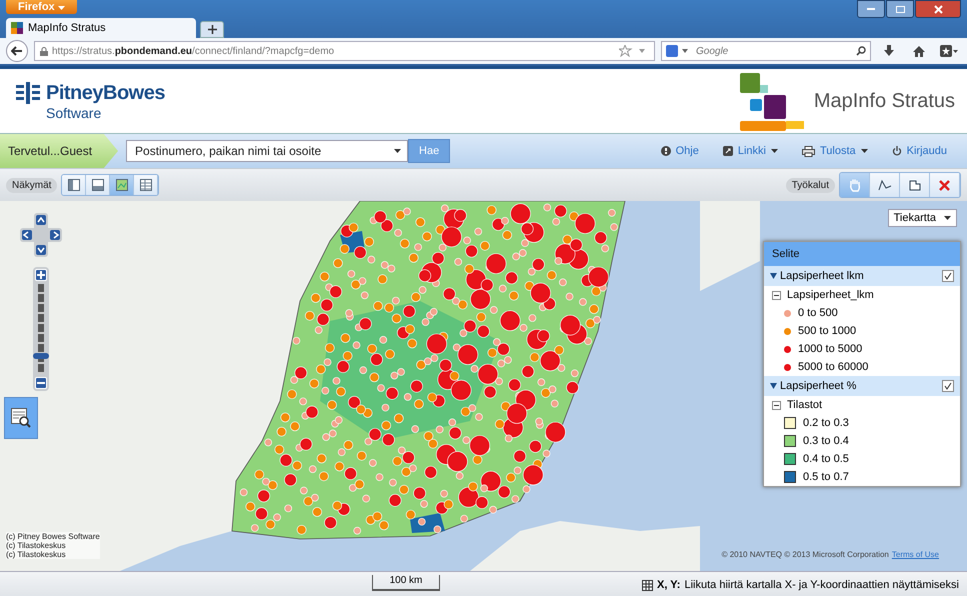 The width and height of the screenshot is (967, 596). What do you see at coordinates (818, 386) in the screenshot?
I see `layer-name: Lapsiperheet %` at bounding box center [818, 386].